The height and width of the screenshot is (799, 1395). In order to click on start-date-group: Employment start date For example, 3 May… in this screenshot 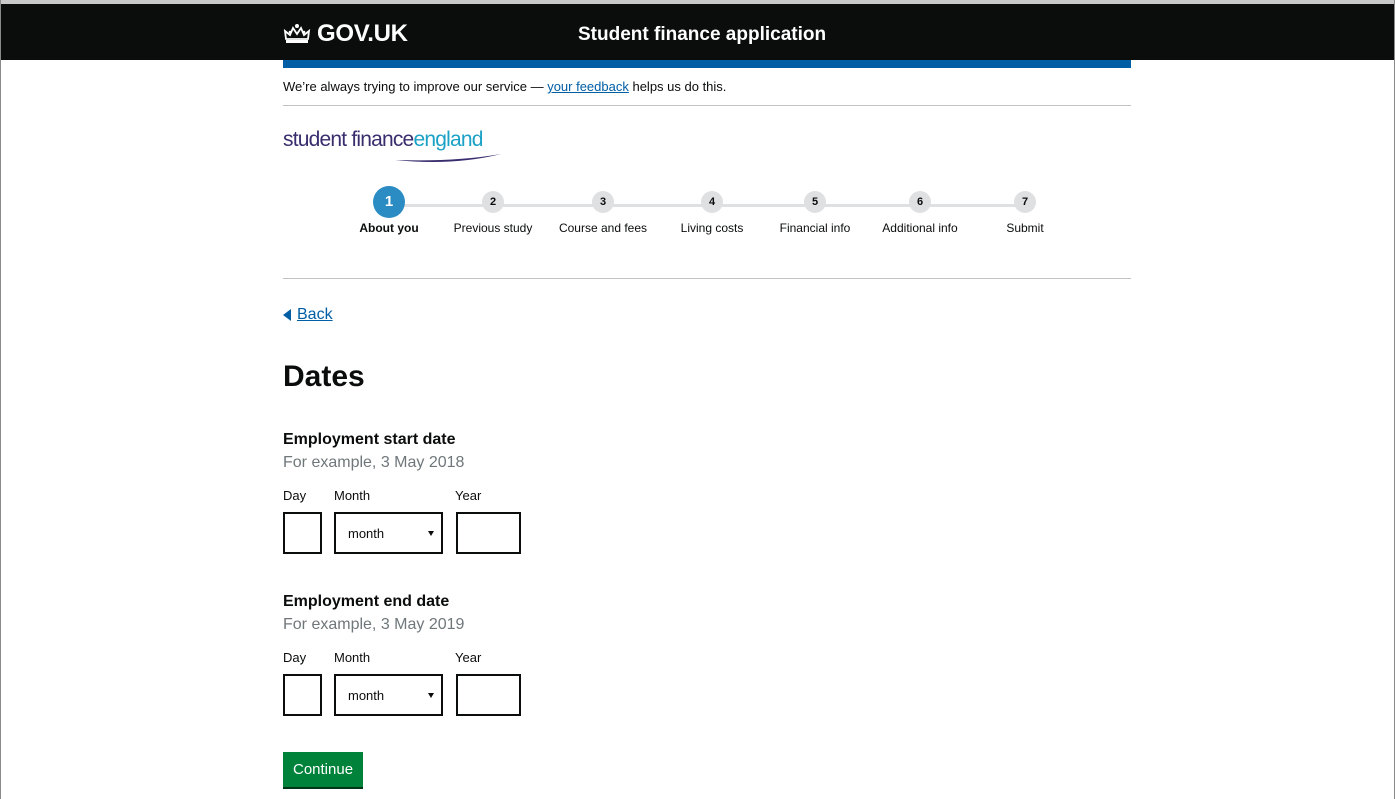, I will do `click(402, 492)`.